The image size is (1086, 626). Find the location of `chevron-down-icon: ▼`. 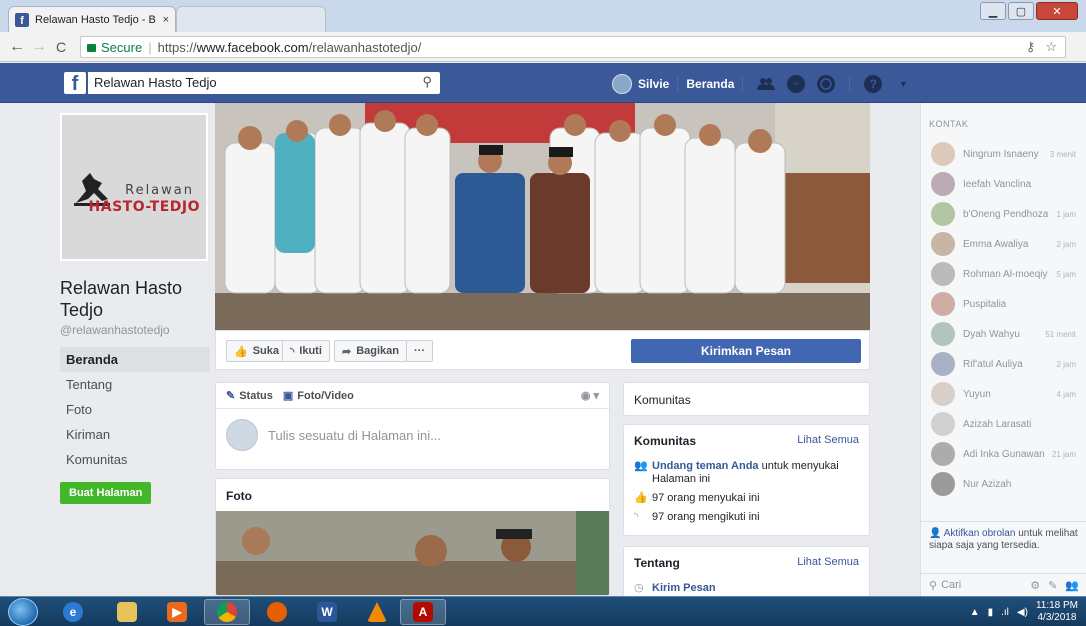

chevron-down-icon: ▼ is located at coordinates (903, 84).